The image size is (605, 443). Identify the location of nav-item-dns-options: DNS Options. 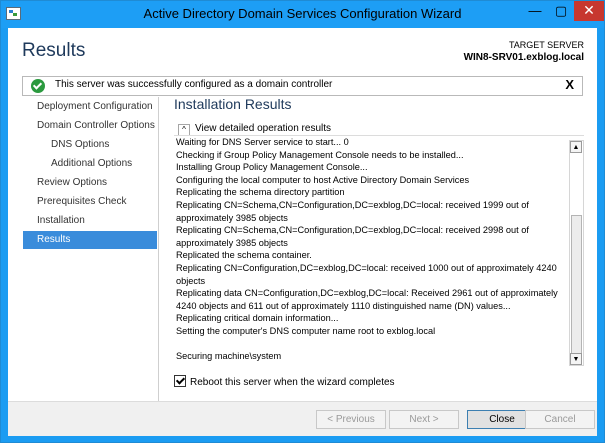
(90, 145).